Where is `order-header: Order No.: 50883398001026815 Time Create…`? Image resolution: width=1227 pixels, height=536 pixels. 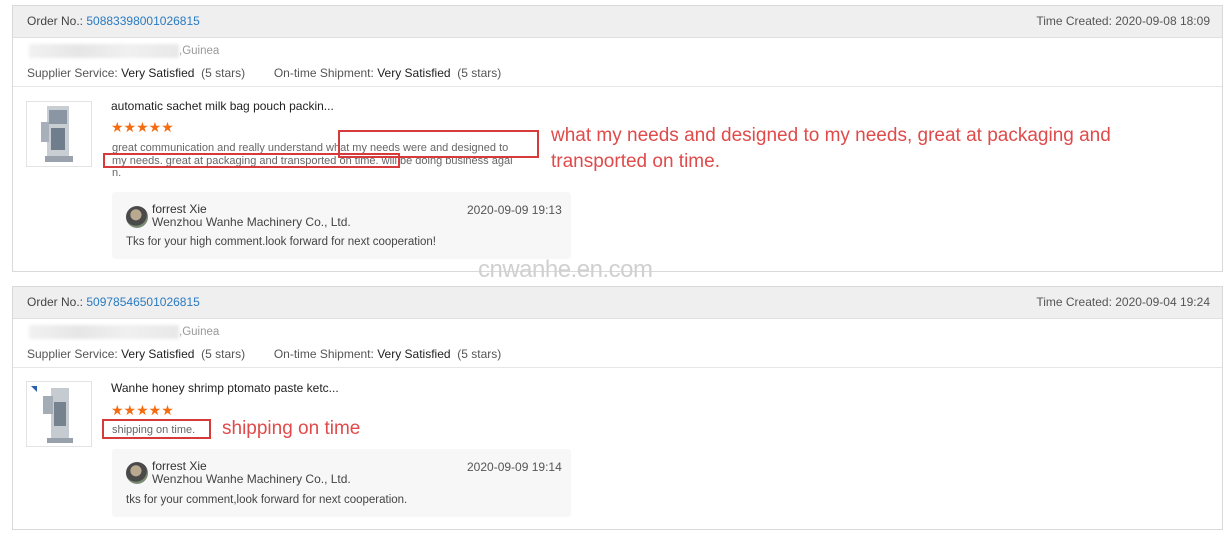
order-header: Order No.: 50883398001026815 Time Create… is located at coordinates (617, 22).